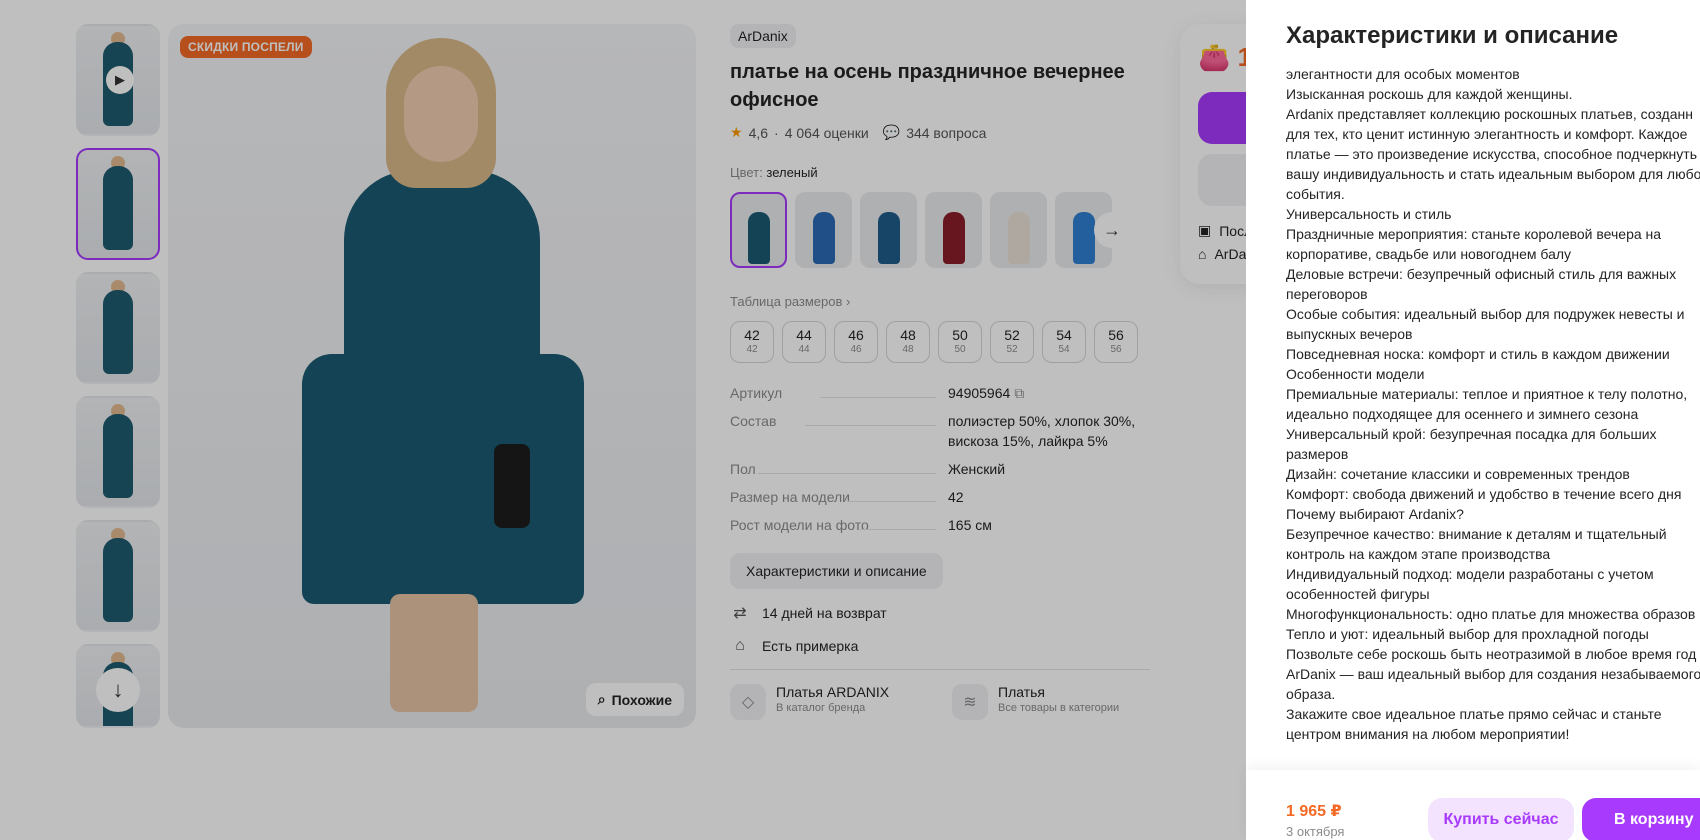  Describe the element at coordinates (1375, 514) in the screenshot. I see `description-line: Почему выбирают Ardanix?` at that location.